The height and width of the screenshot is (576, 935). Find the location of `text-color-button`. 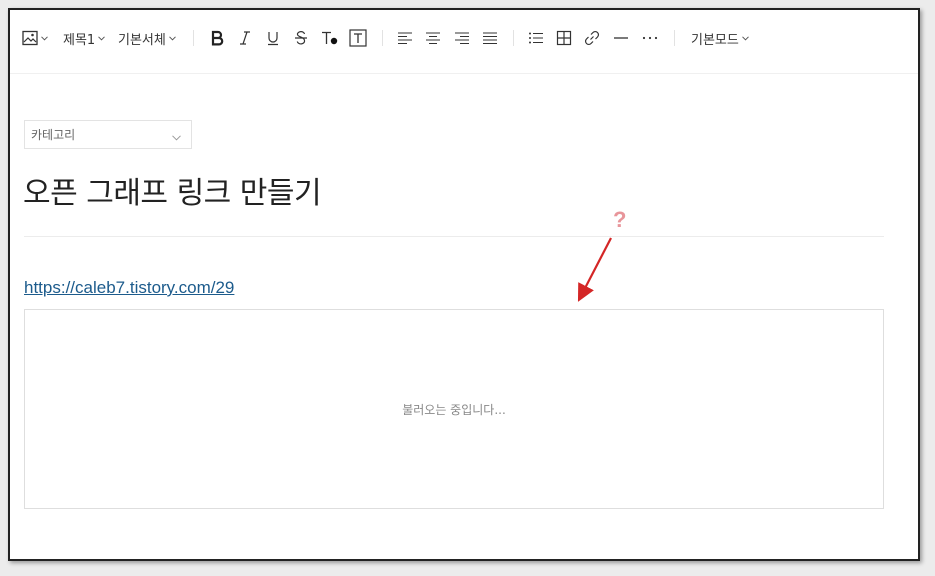

text-color-button is located at coordinates (330, 38).